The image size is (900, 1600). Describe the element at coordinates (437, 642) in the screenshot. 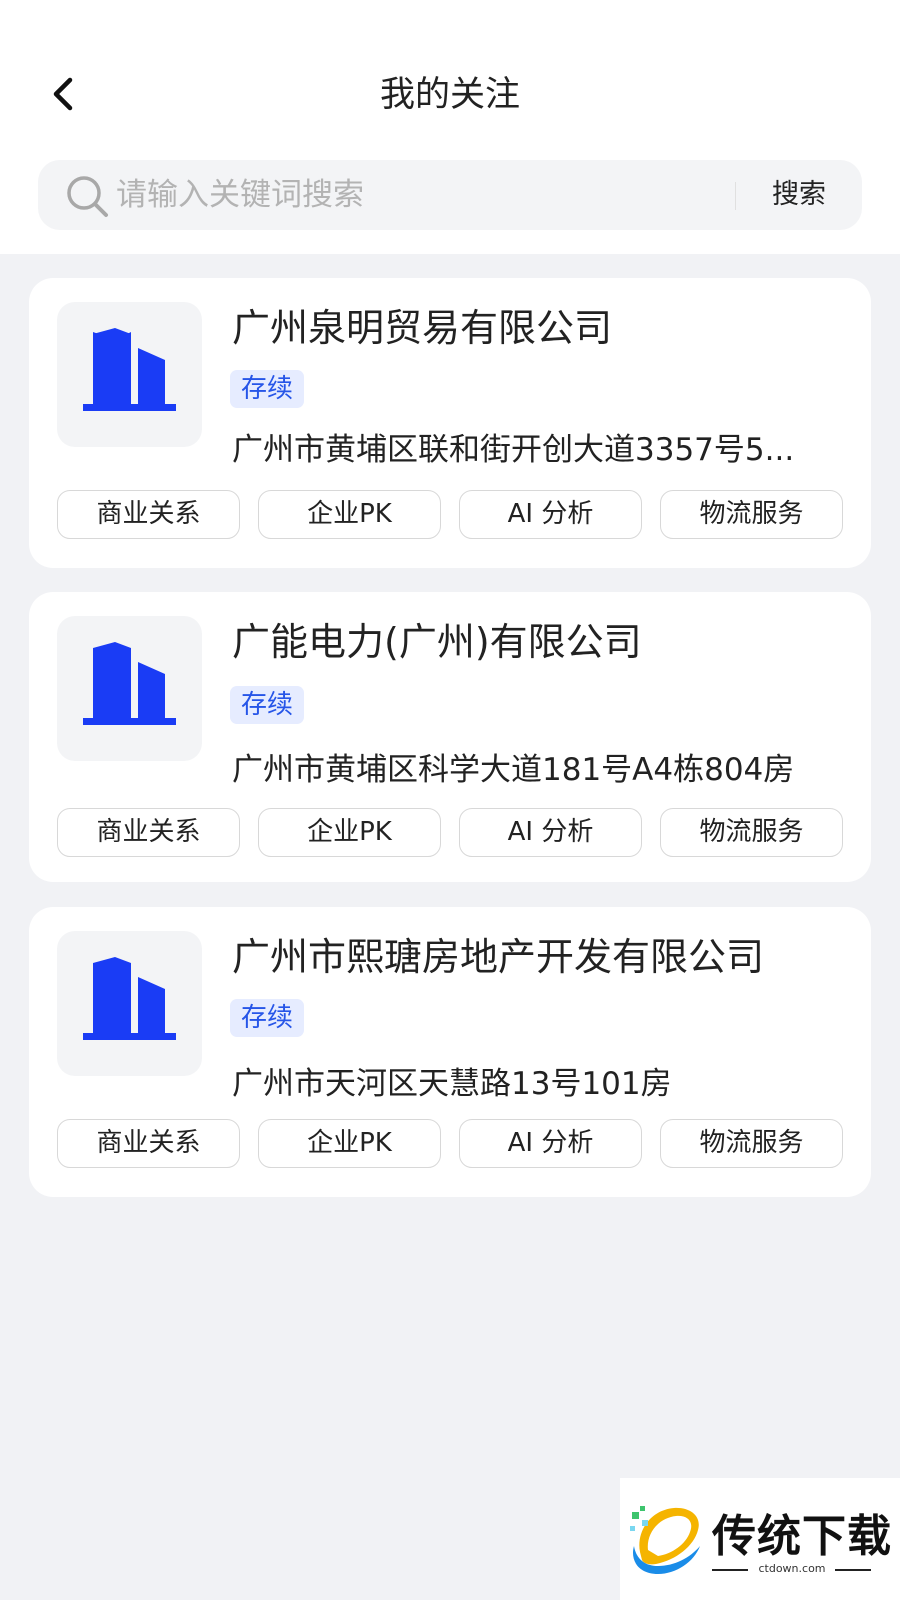

I see `company-name: 广能电力(广州)有限公司` at that location.